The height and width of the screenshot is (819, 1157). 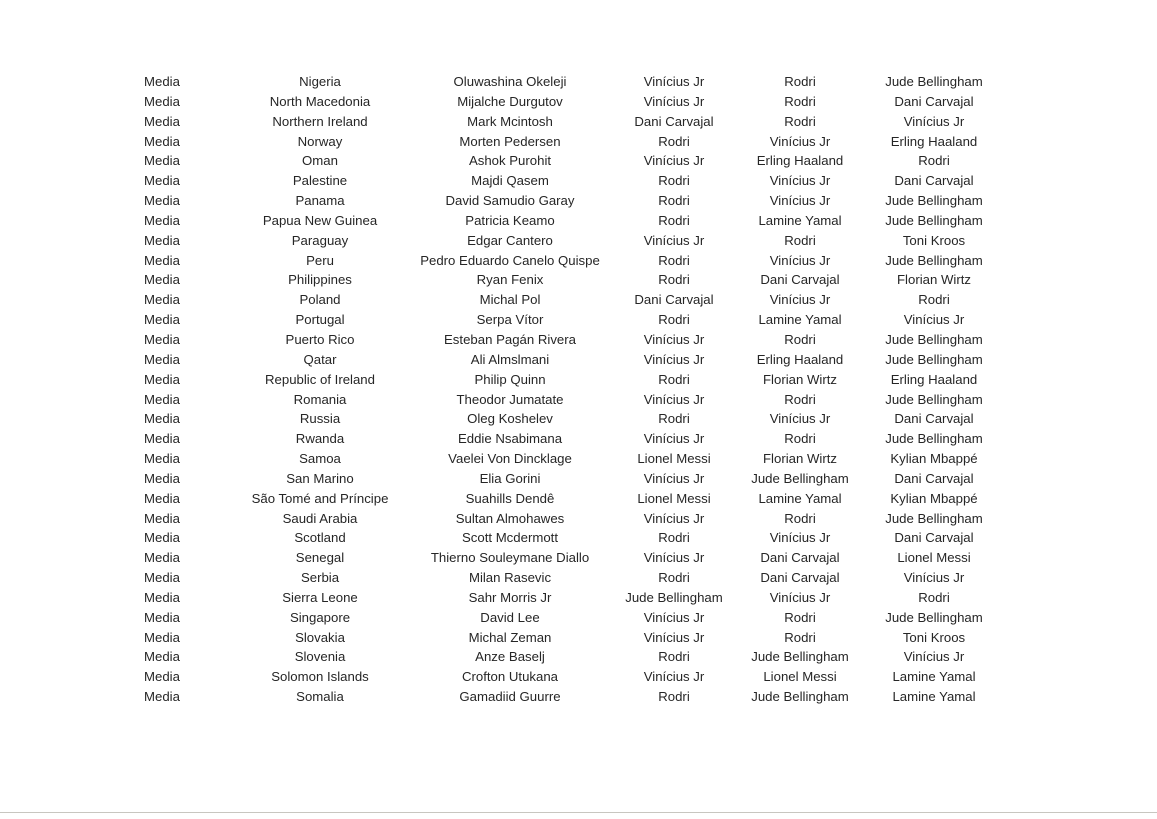 What do you see at coordinates (320, 141) in the screenshot?
I see `cell-country: Norway` at bounding box center [320, 141].